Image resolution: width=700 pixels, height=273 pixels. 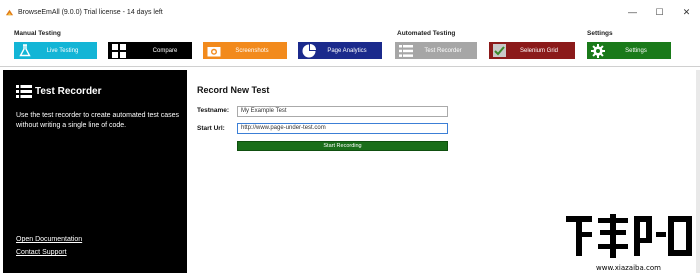 What do you see at coordinates (597, 50) in the screenshot?
I see `gear-icon` at bounding box center [597, 50].